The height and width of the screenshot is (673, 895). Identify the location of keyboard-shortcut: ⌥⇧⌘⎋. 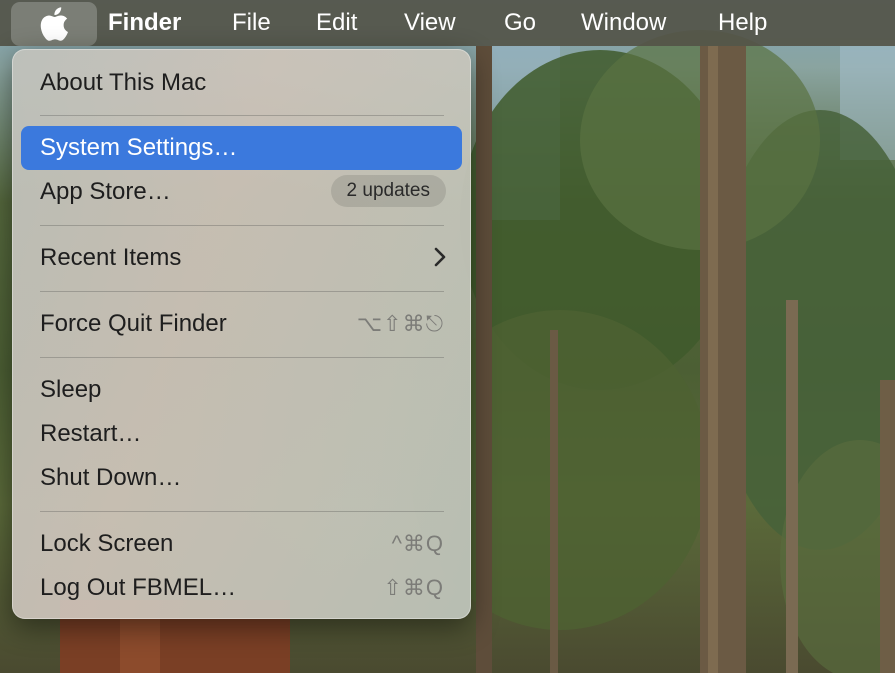
(400, 323).